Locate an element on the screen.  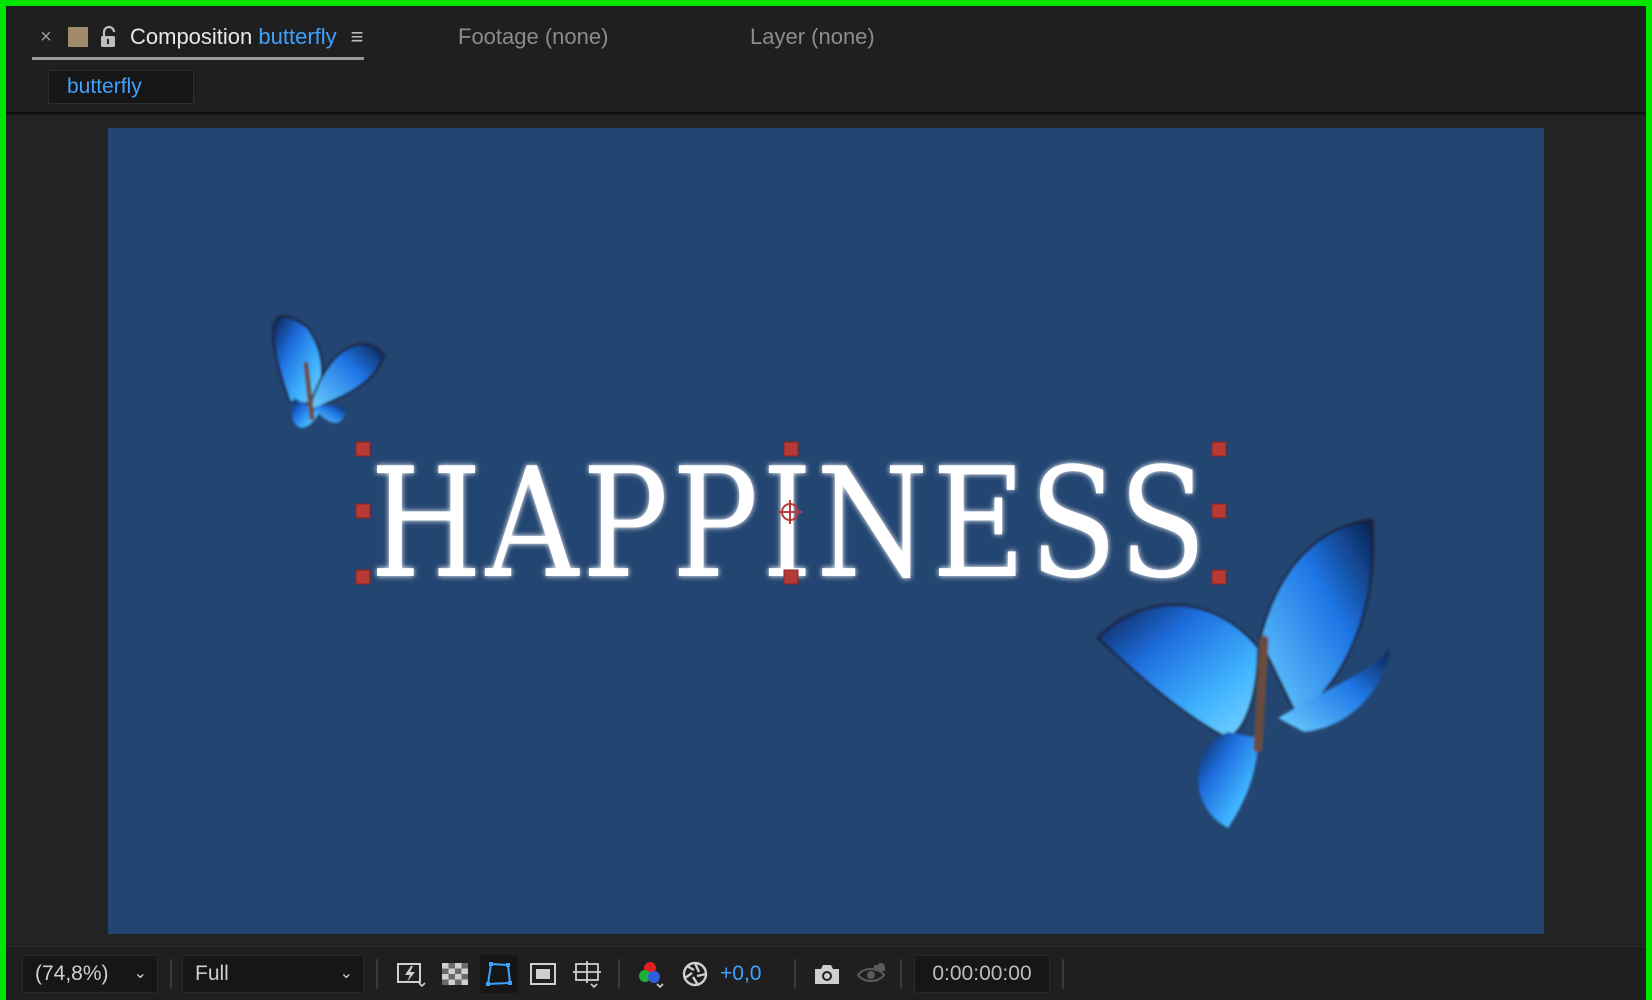
magnification-value: (74,8%) is located at coordinates (72, 973).